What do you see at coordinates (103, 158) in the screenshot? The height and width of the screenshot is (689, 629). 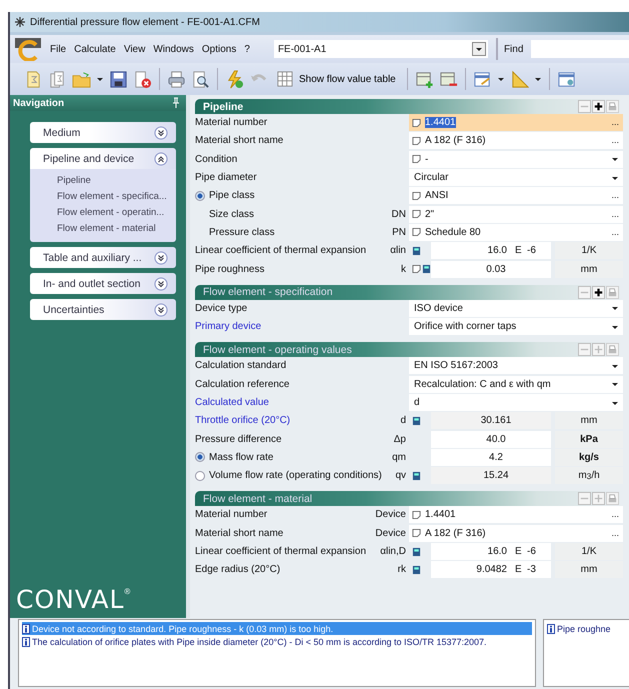 I see `navigation-group: Pipeline and device` at bounding box center [103, 158].